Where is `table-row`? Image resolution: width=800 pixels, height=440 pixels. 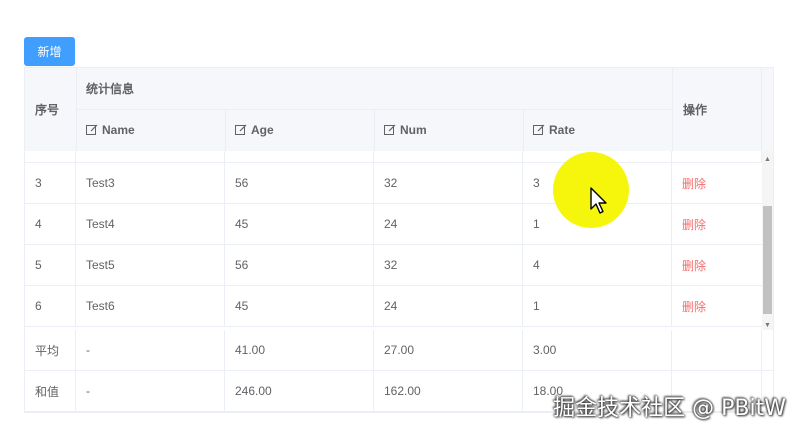
table-row is located at coordinates (393, 157).